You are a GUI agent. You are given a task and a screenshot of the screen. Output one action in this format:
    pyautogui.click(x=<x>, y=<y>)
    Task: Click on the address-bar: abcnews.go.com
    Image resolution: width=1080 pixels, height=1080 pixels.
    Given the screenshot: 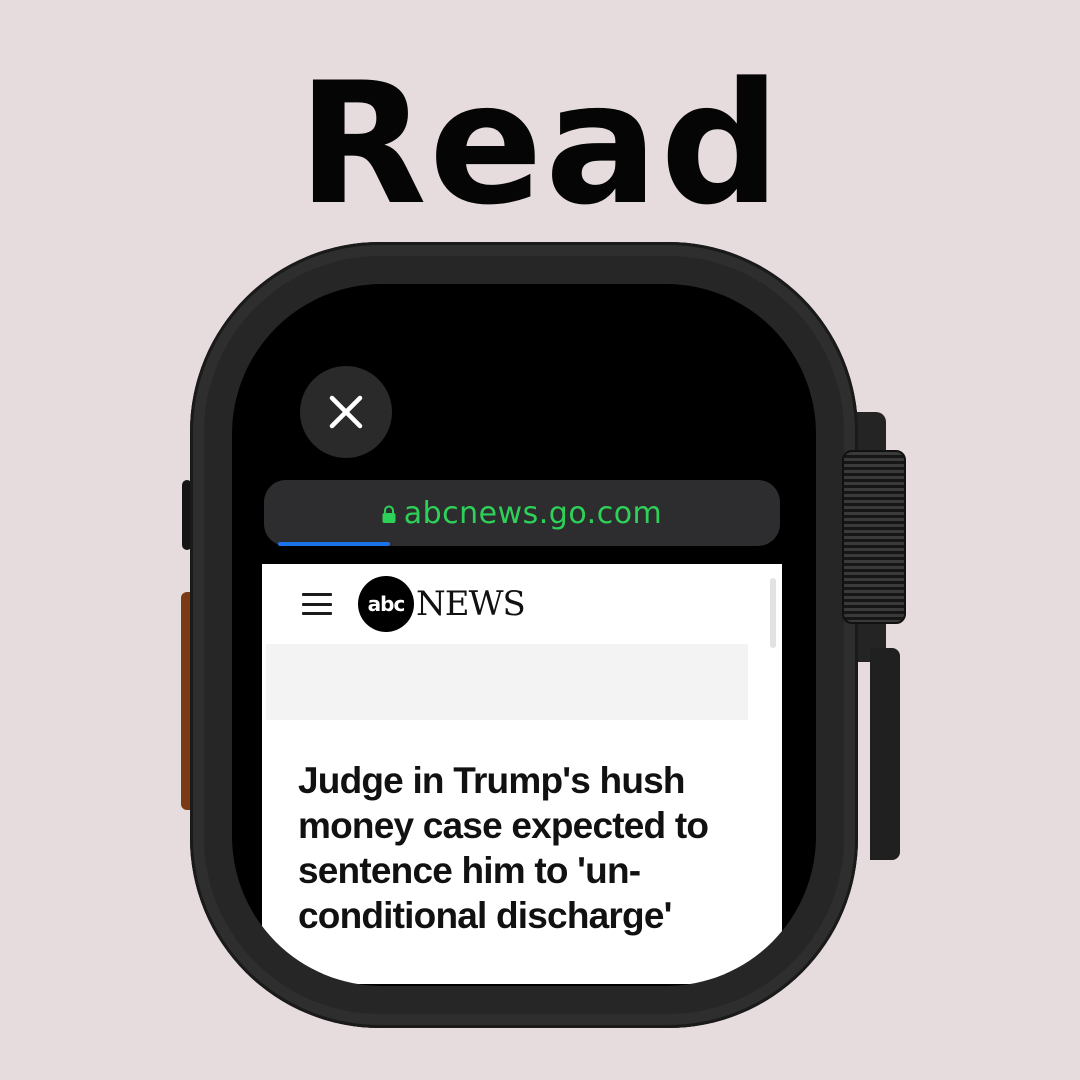 What is the action you would take?
    pyautogui.click(x=522, y=513)
    